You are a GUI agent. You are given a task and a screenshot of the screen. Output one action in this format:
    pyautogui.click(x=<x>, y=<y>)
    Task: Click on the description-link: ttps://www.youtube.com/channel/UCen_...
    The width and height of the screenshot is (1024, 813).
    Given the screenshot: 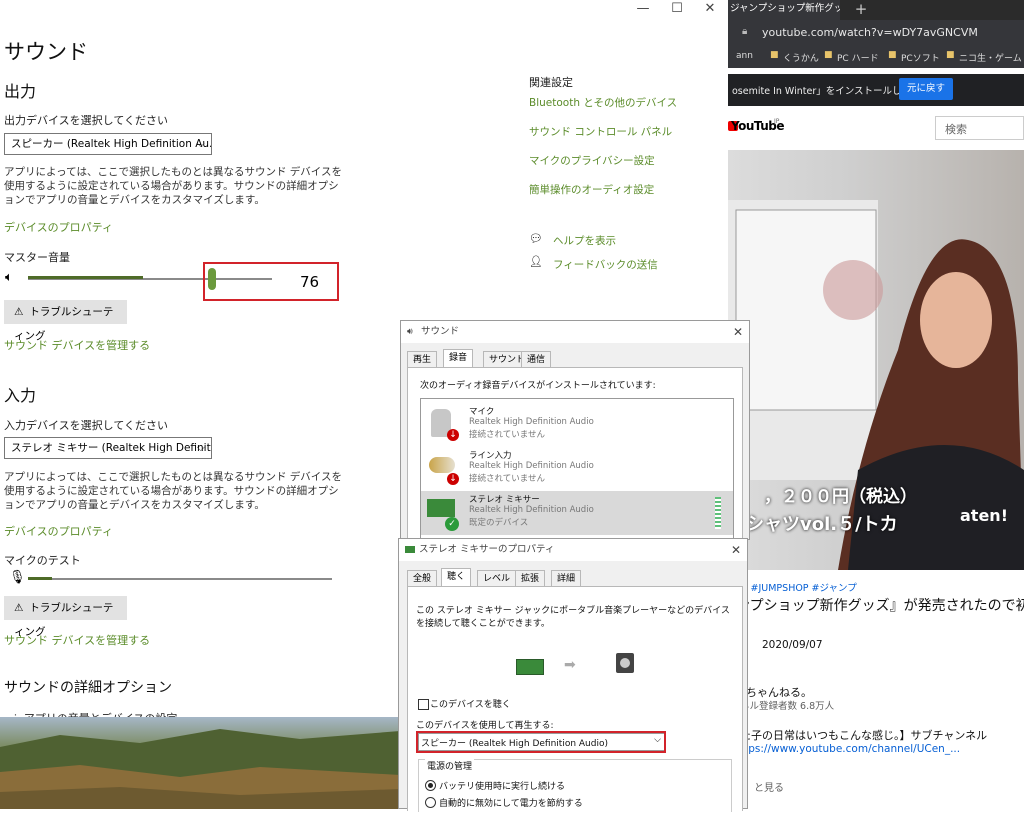 What is the action you would take?
    pyautogui.click(x=850, y=749)
    